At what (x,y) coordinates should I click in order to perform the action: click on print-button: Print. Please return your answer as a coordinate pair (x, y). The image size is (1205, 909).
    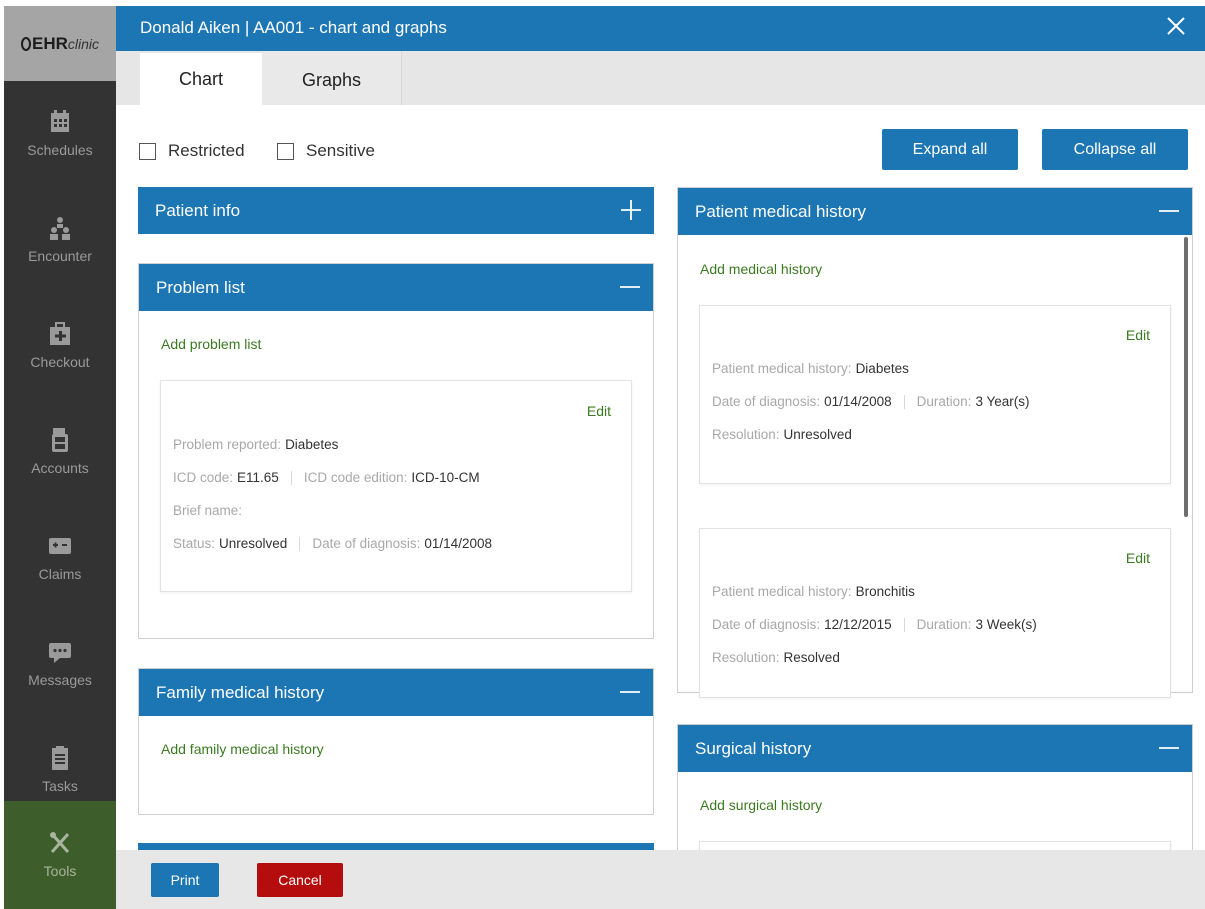
    Looking at the image, I should click on (185, 880).